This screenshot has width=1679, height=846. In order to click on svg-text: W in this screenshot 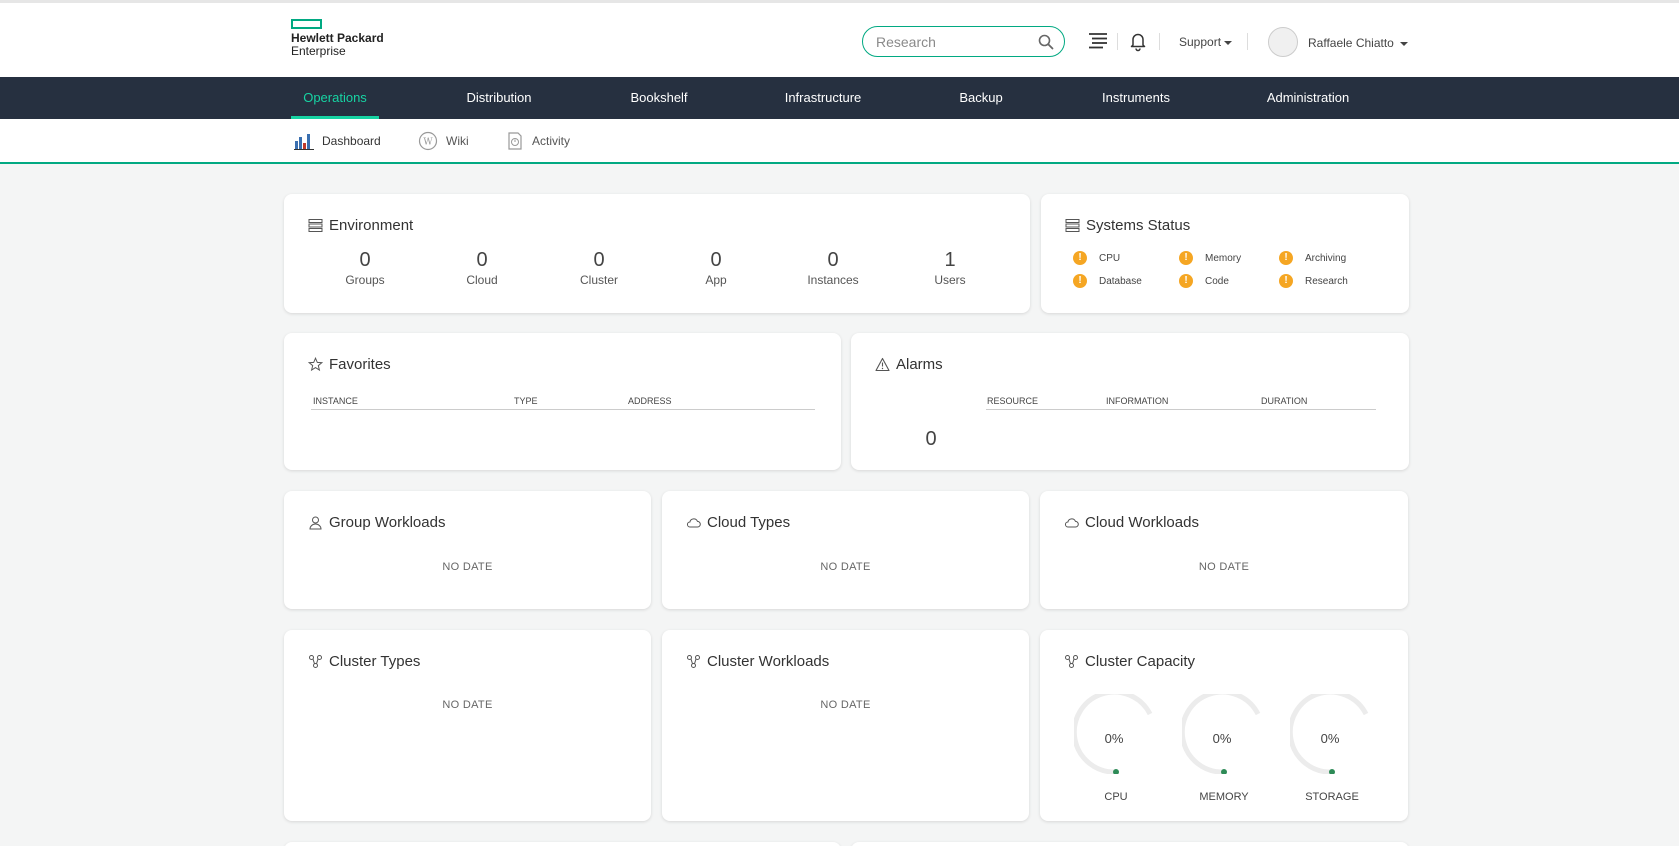, I will do `click(428, 143)`.